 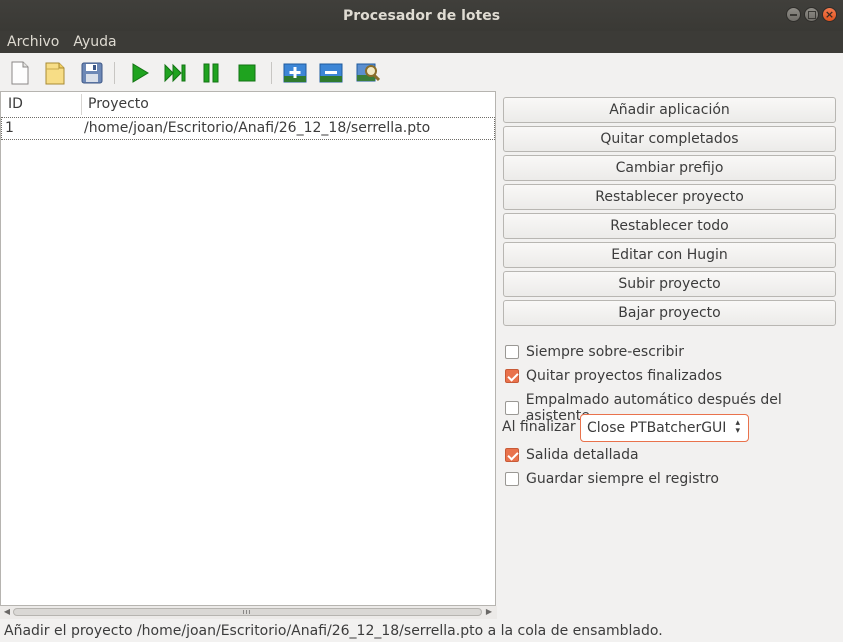 What do you see at coordinates (81, 104) in the screenshot?
I see `column-divider` at bounding box center [81, 104].